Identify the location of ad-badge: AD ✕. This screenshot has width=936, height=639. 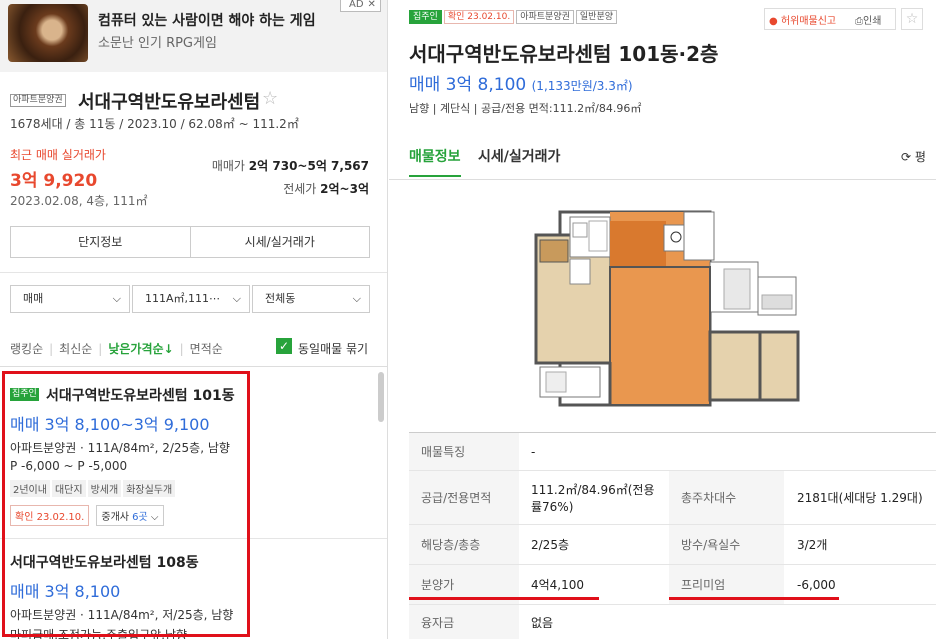
(360, 6).